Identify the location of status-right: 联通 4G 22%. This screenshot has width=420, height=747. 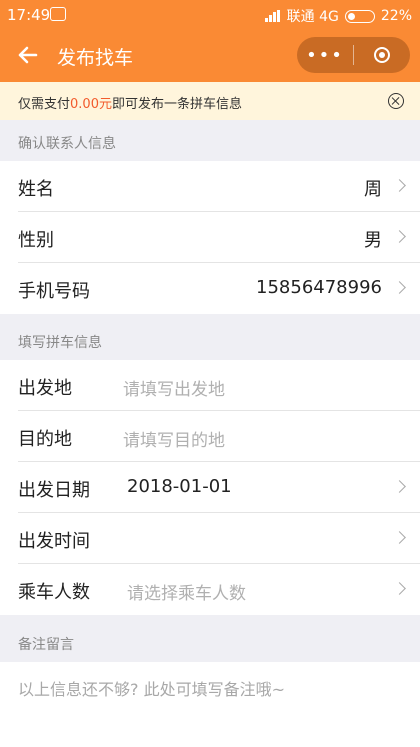
(338, 16).